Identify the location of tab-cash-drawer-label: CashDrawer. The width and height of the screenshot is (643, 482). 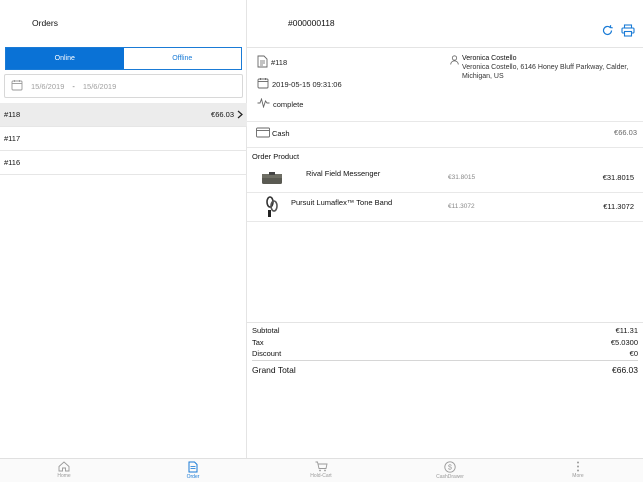
(450, 477).